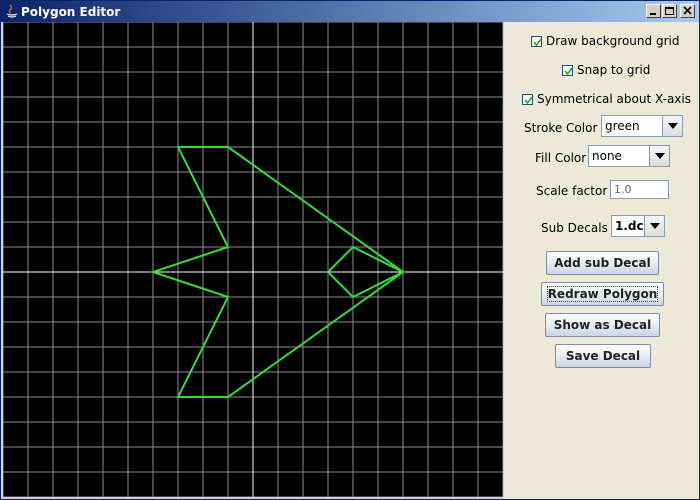  I want to click on fill-color-label: Fill Color, so click(561, 158).